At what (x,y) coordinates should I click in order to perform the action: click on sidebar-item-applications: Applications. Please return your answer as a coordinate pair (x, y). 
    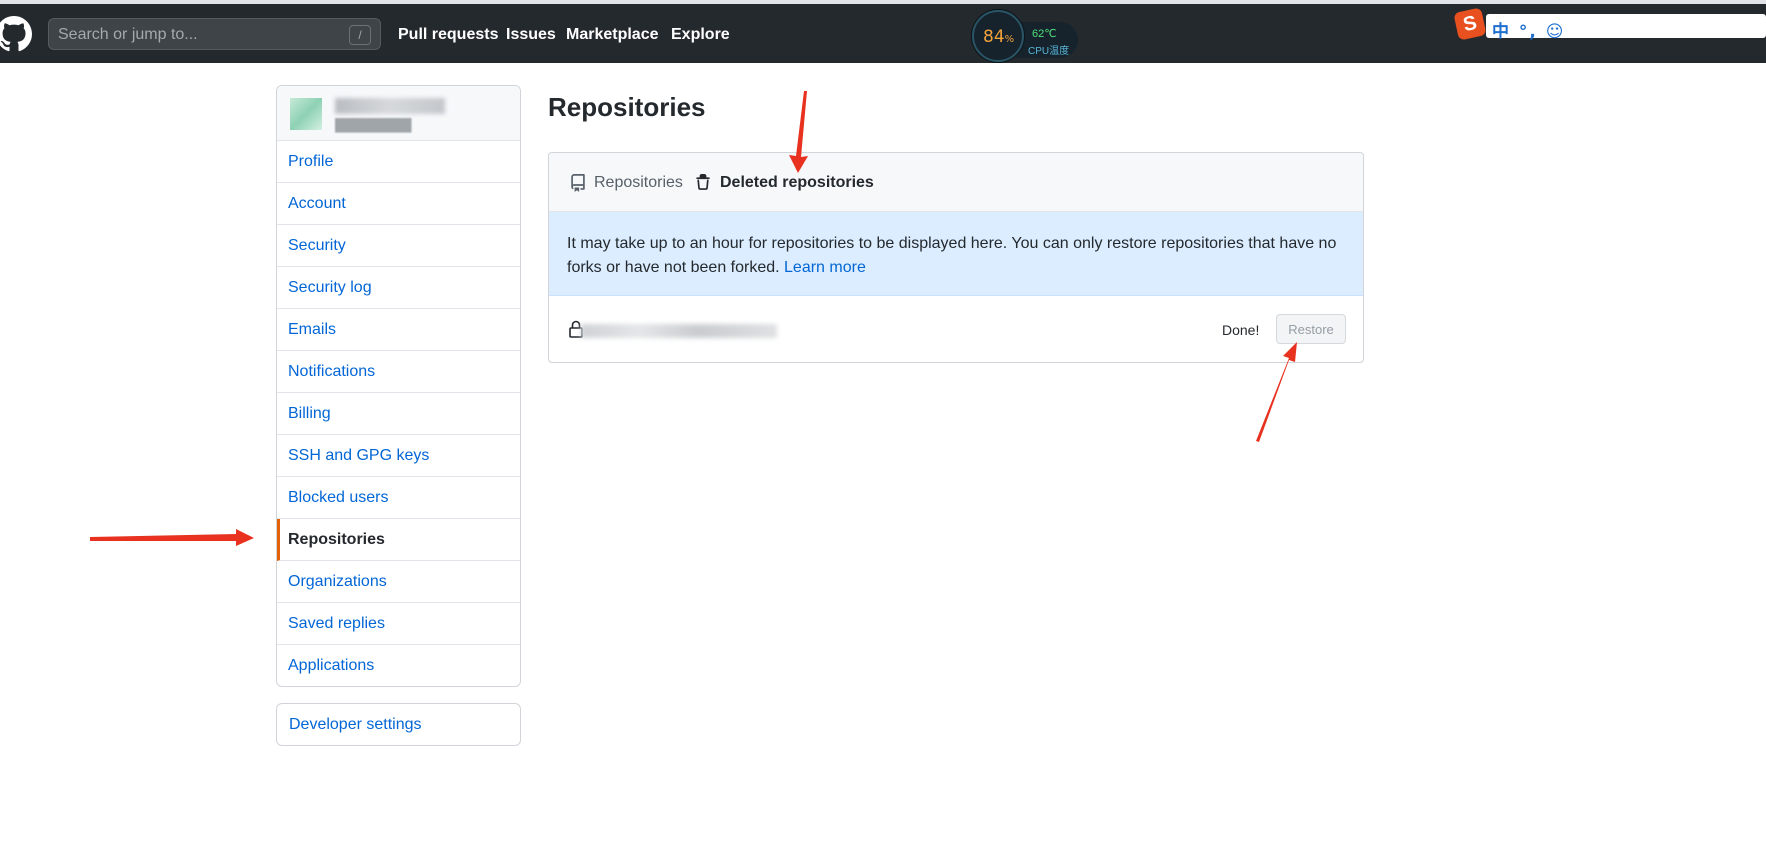
    Looking at the image, I should click on (398, 665).